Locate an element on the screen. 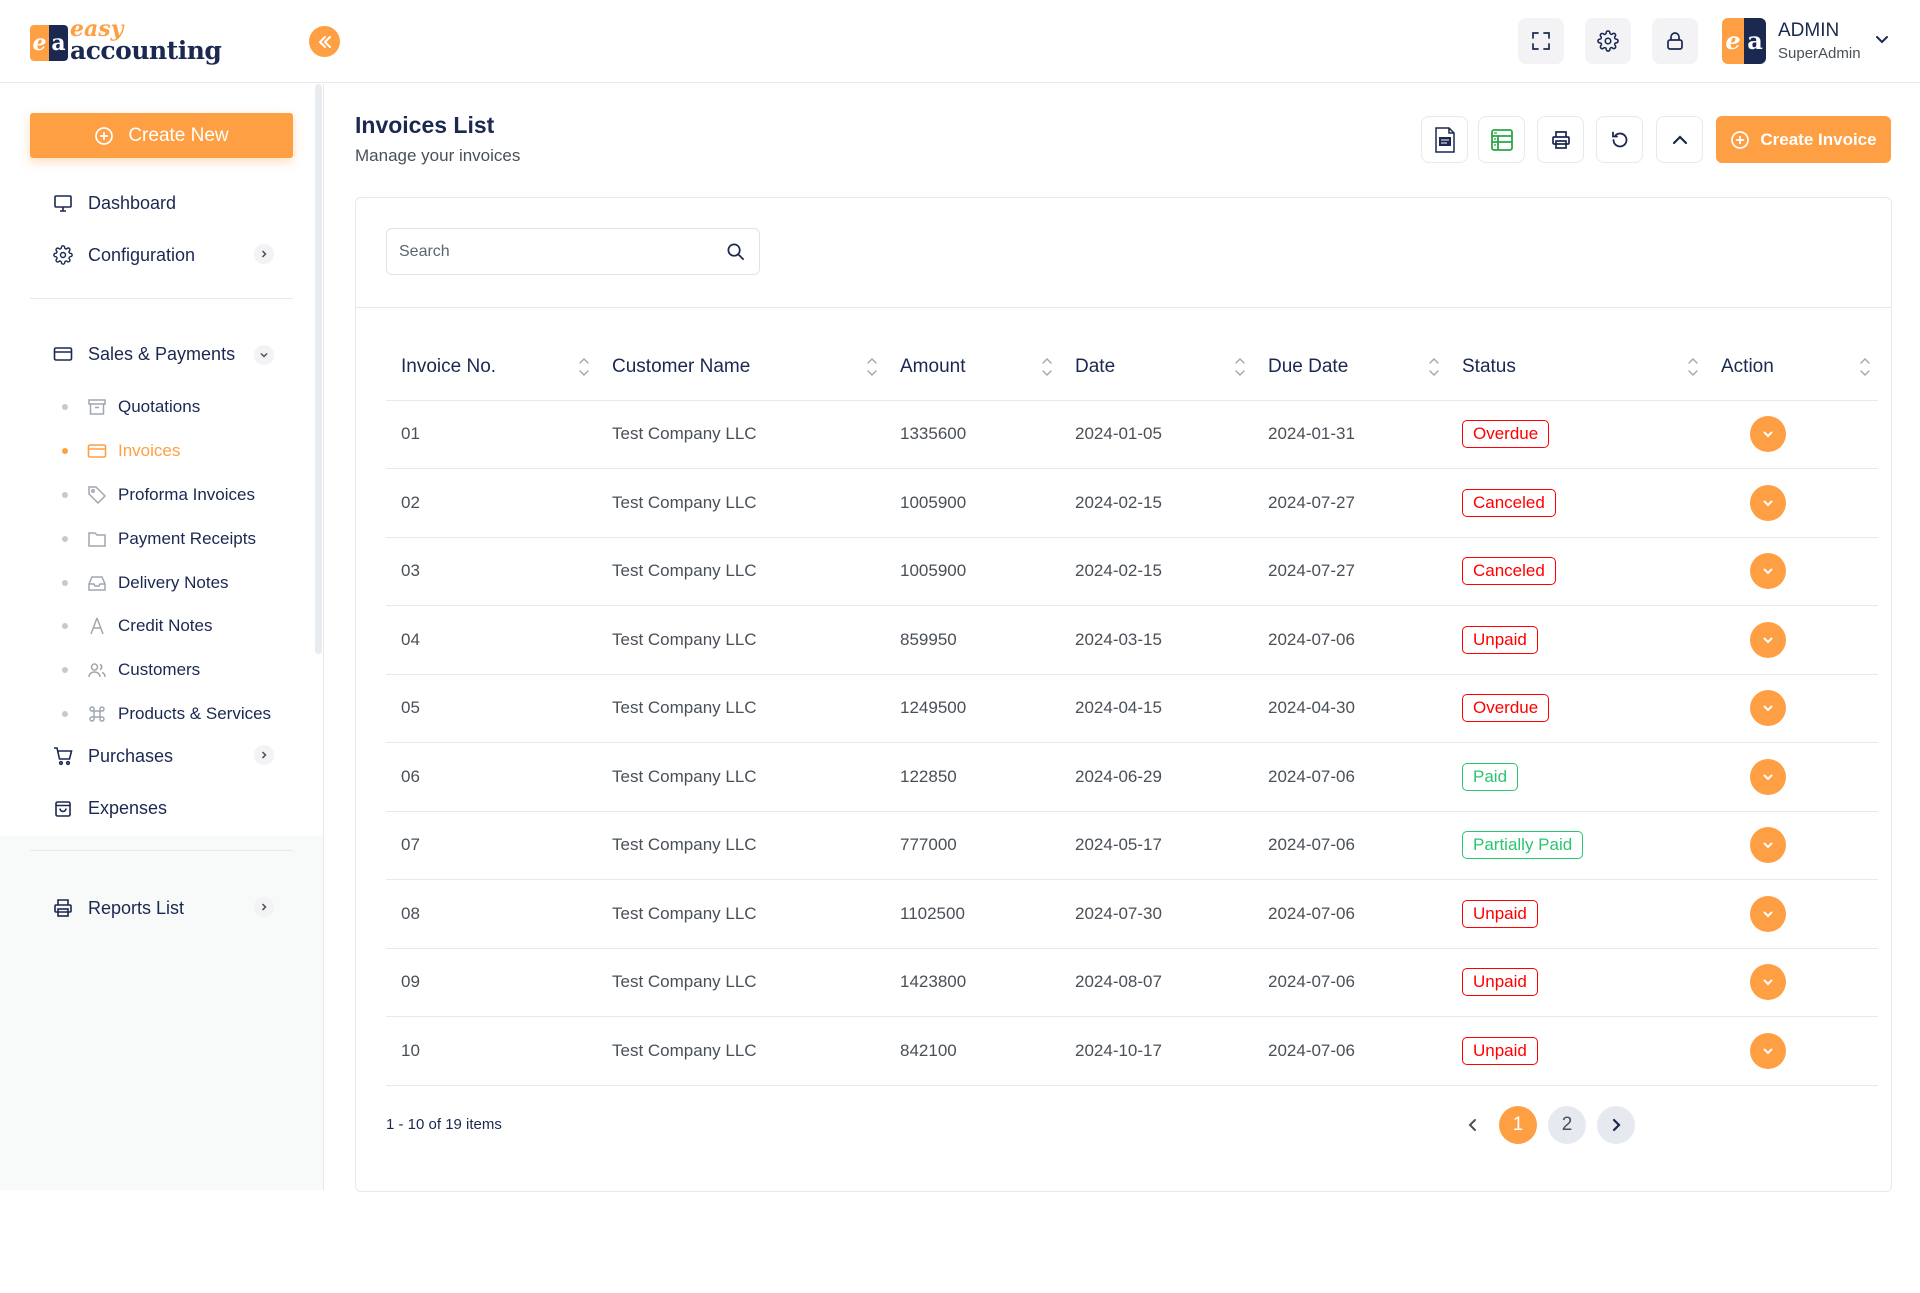  cell-amount: 859950 is located at coordinates (972, 640).